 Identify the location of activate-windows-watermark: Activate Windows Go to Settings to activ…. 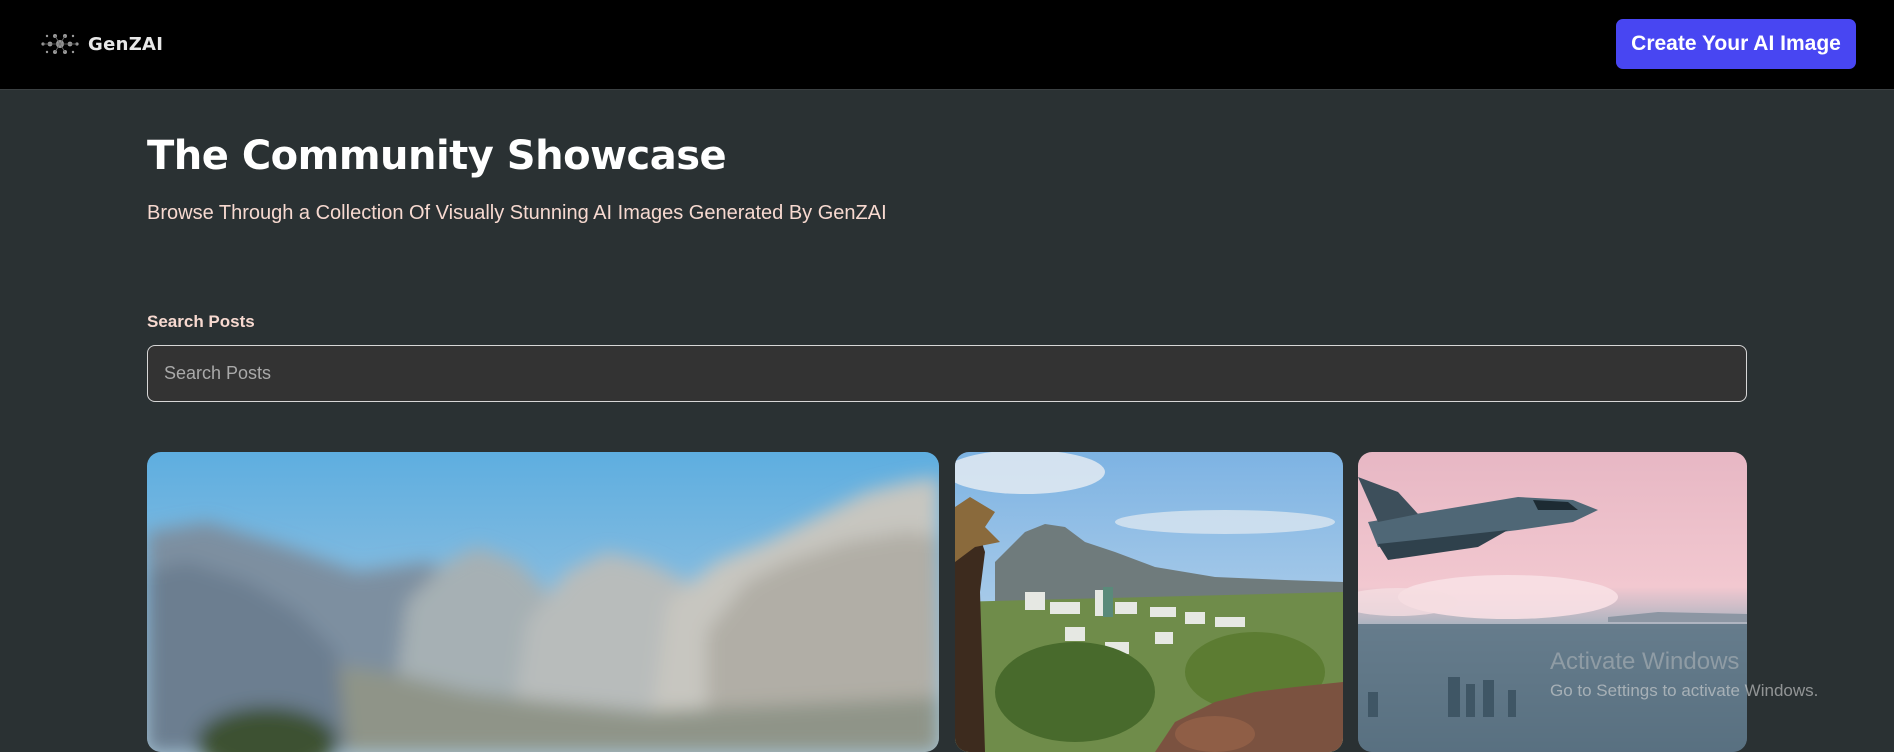
(1684, 674).